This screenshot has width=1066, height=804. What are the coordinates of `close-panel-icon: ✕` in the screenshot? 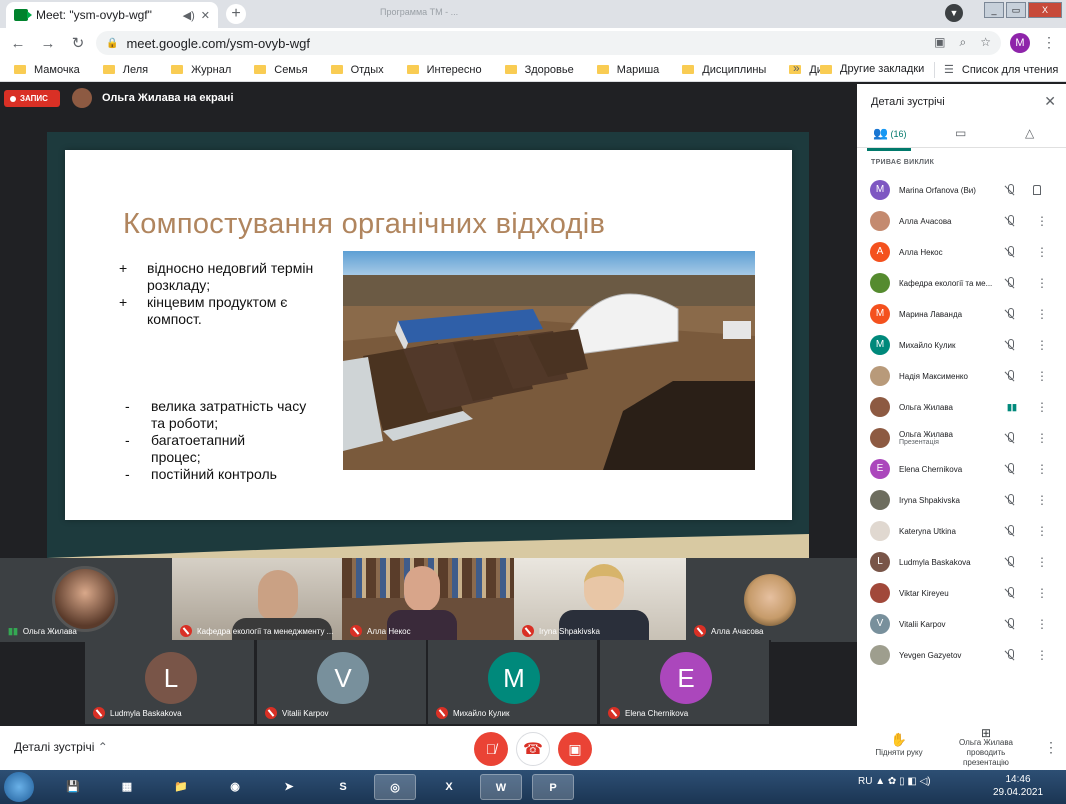 It's located at (1050, 101).